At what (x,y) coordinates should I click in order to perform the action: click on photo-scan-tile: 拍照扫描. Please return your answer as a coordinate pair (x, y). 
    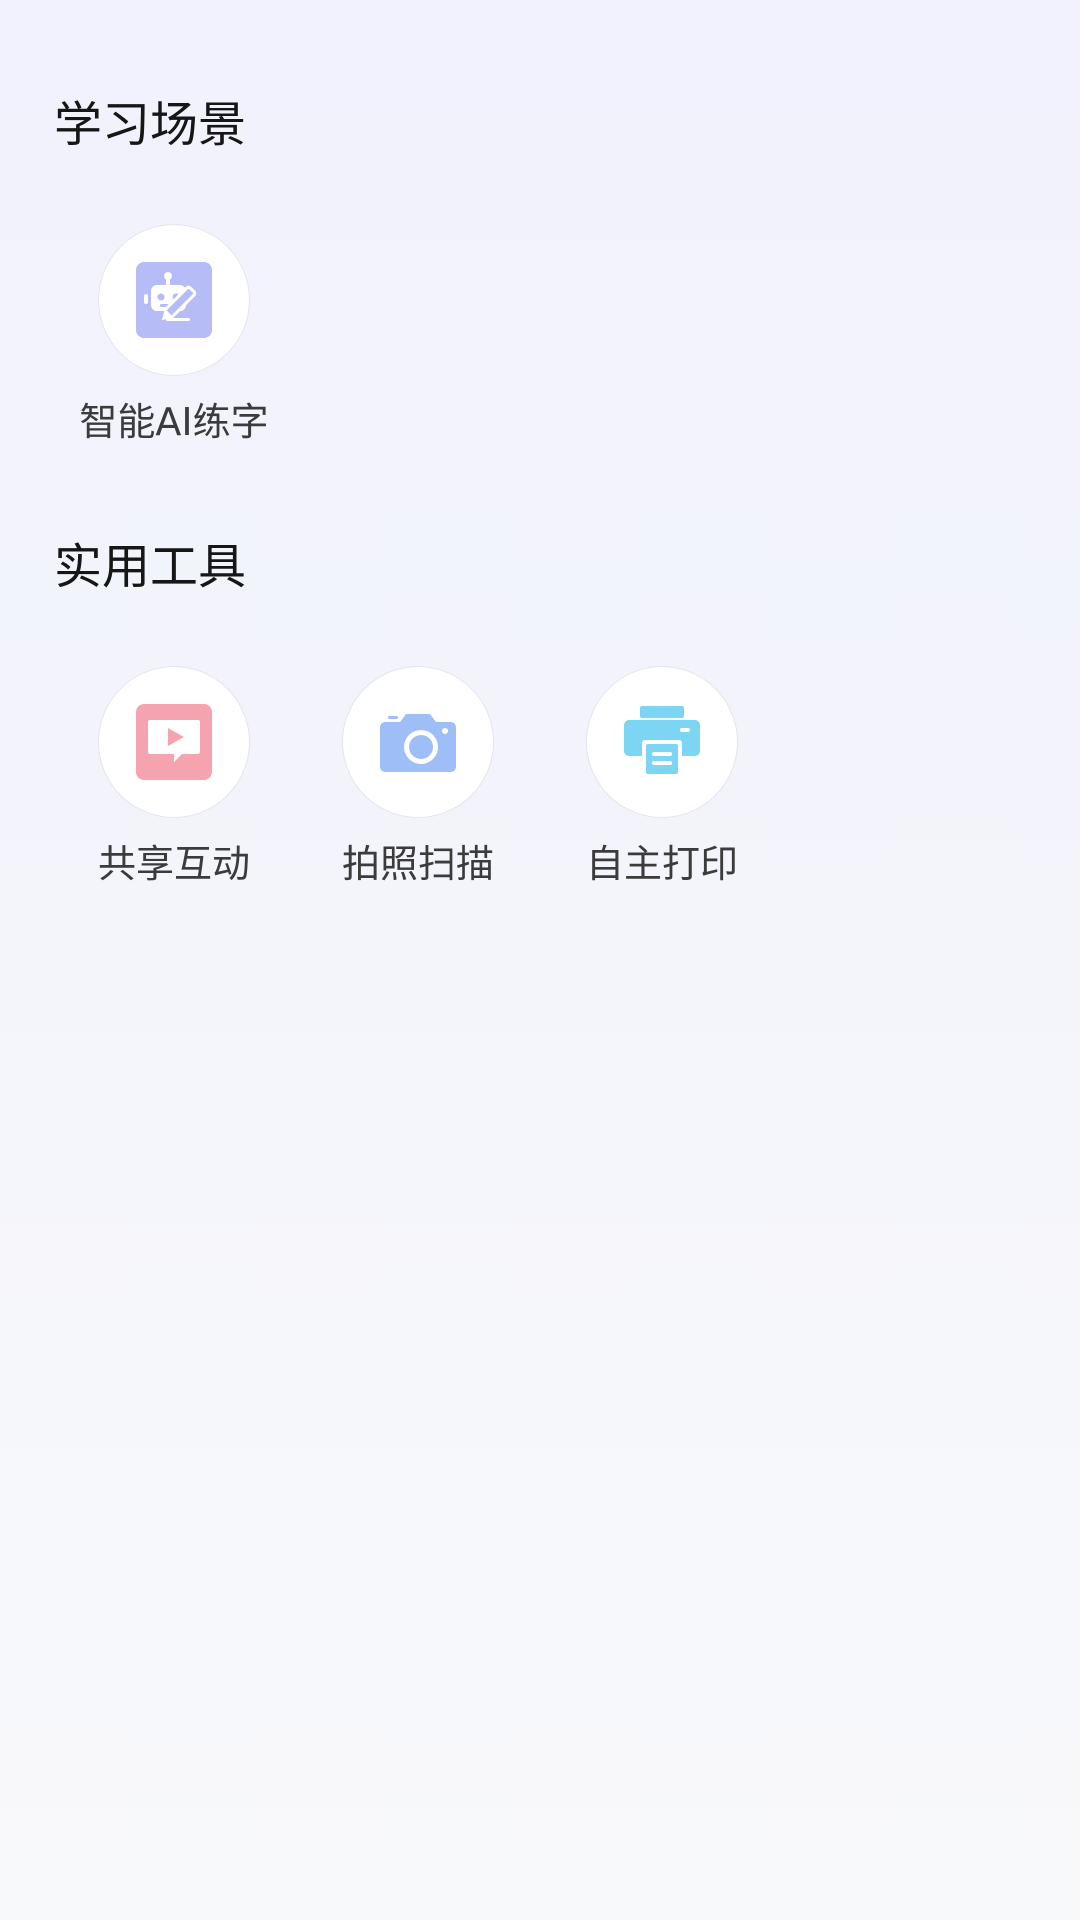
    Looking at the image, I should click on (418, 786).